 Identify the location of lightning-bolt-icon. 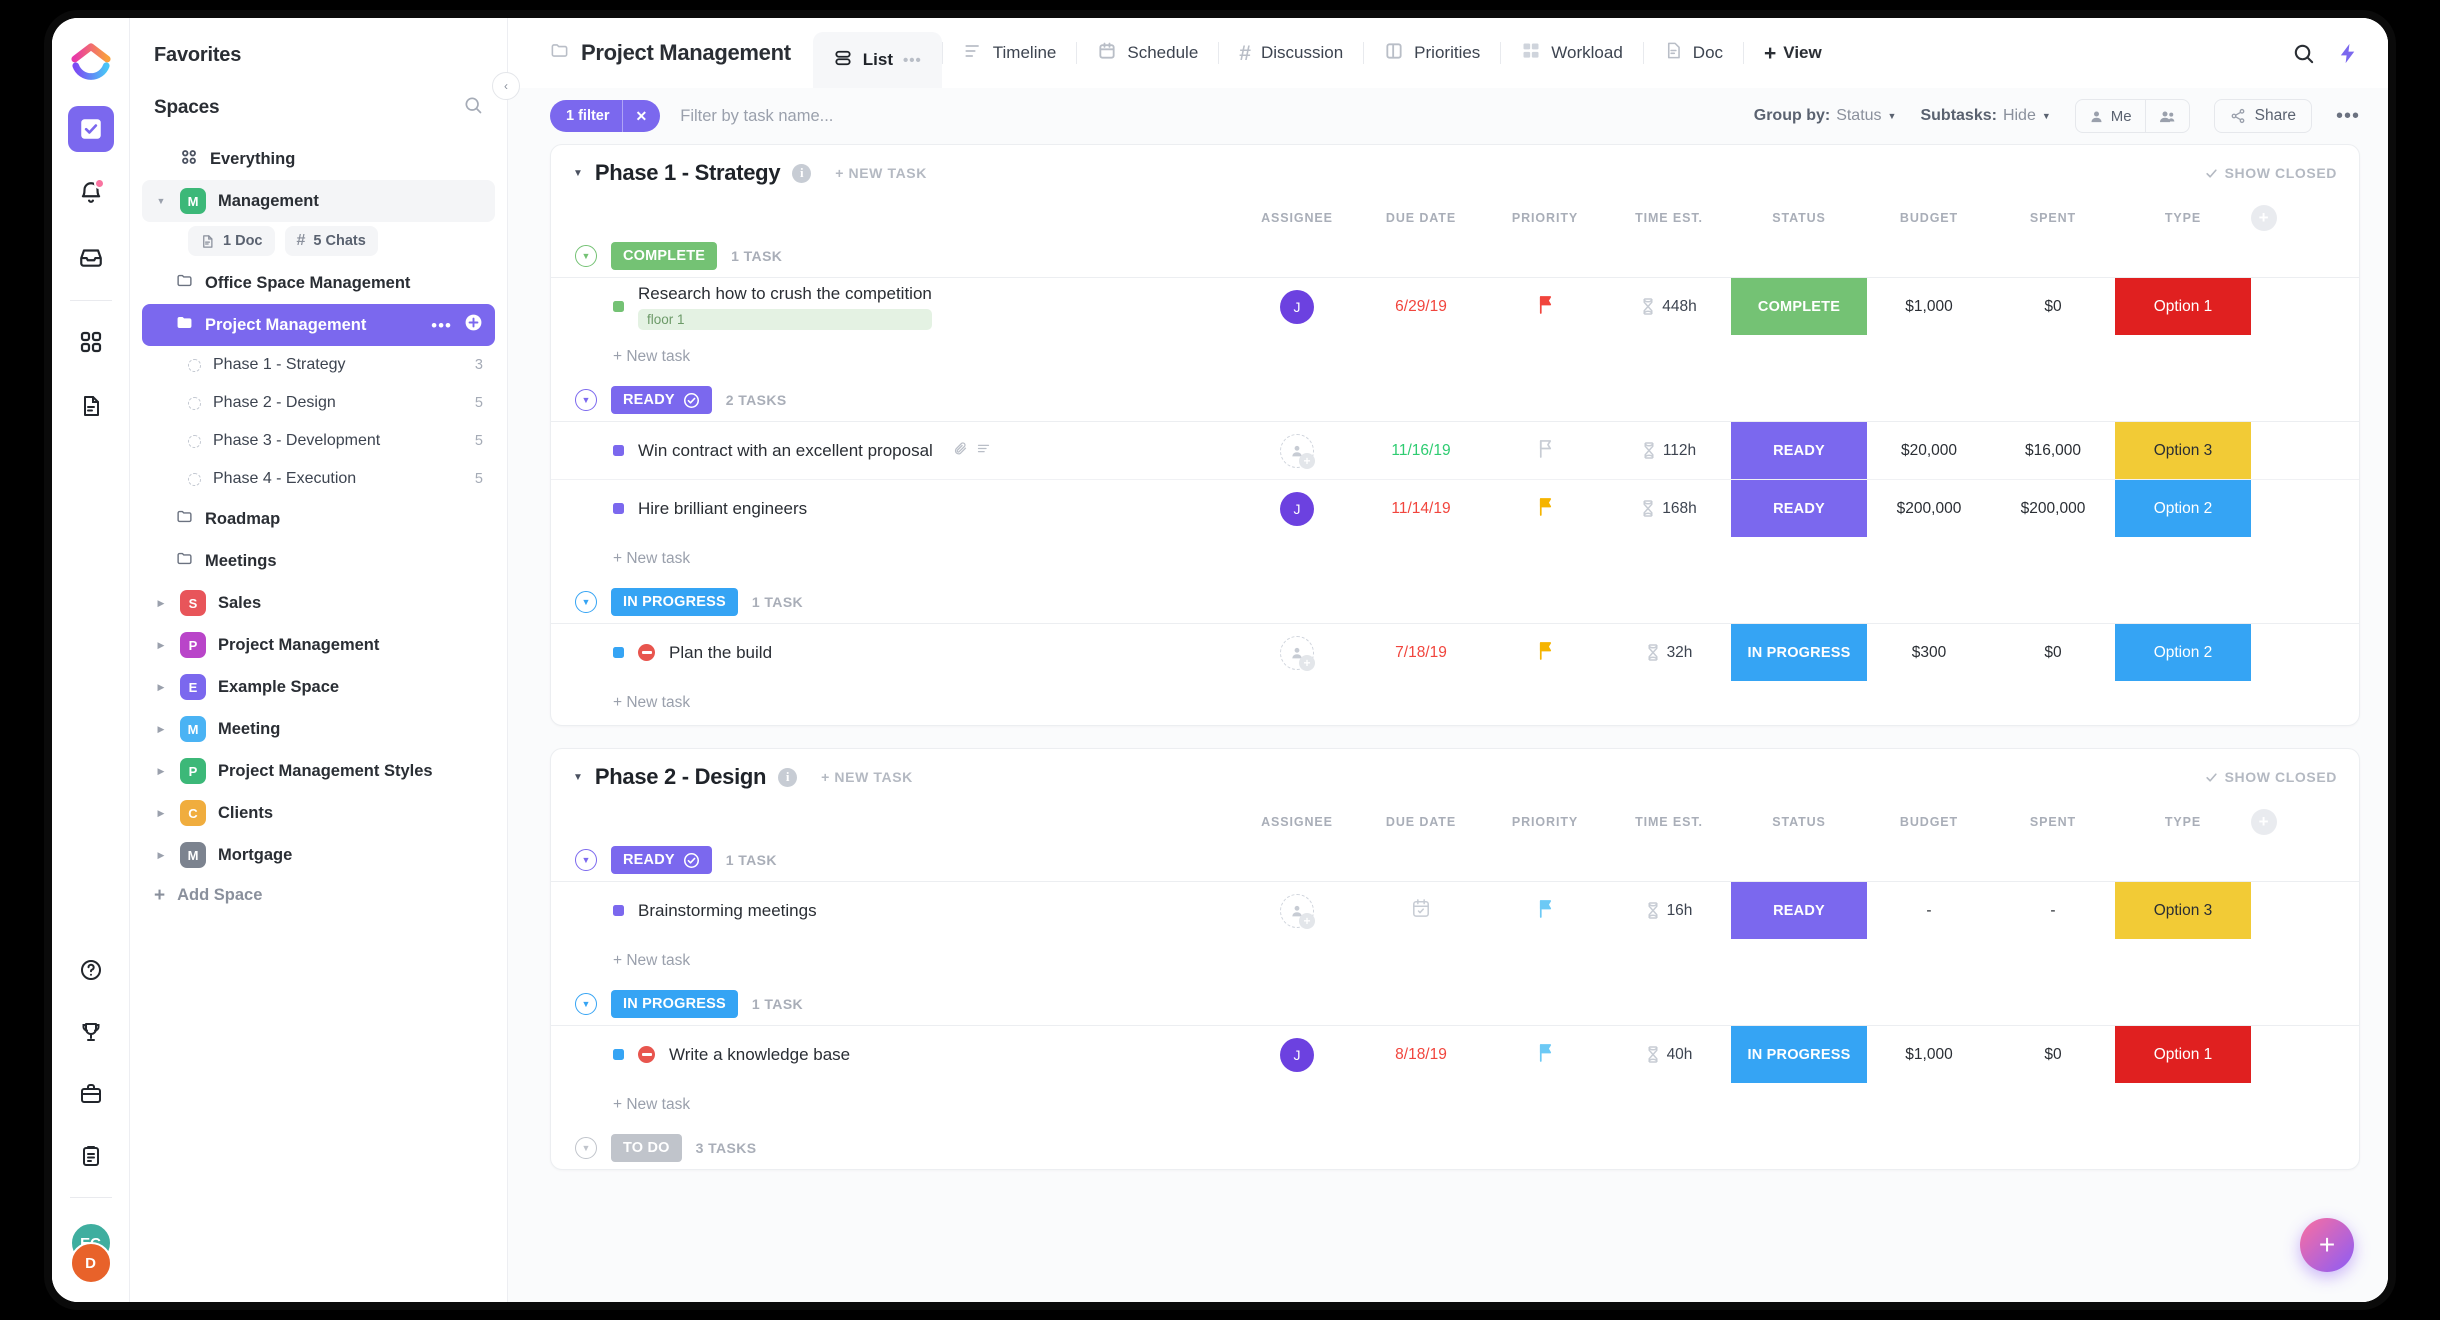
(2348, 53).